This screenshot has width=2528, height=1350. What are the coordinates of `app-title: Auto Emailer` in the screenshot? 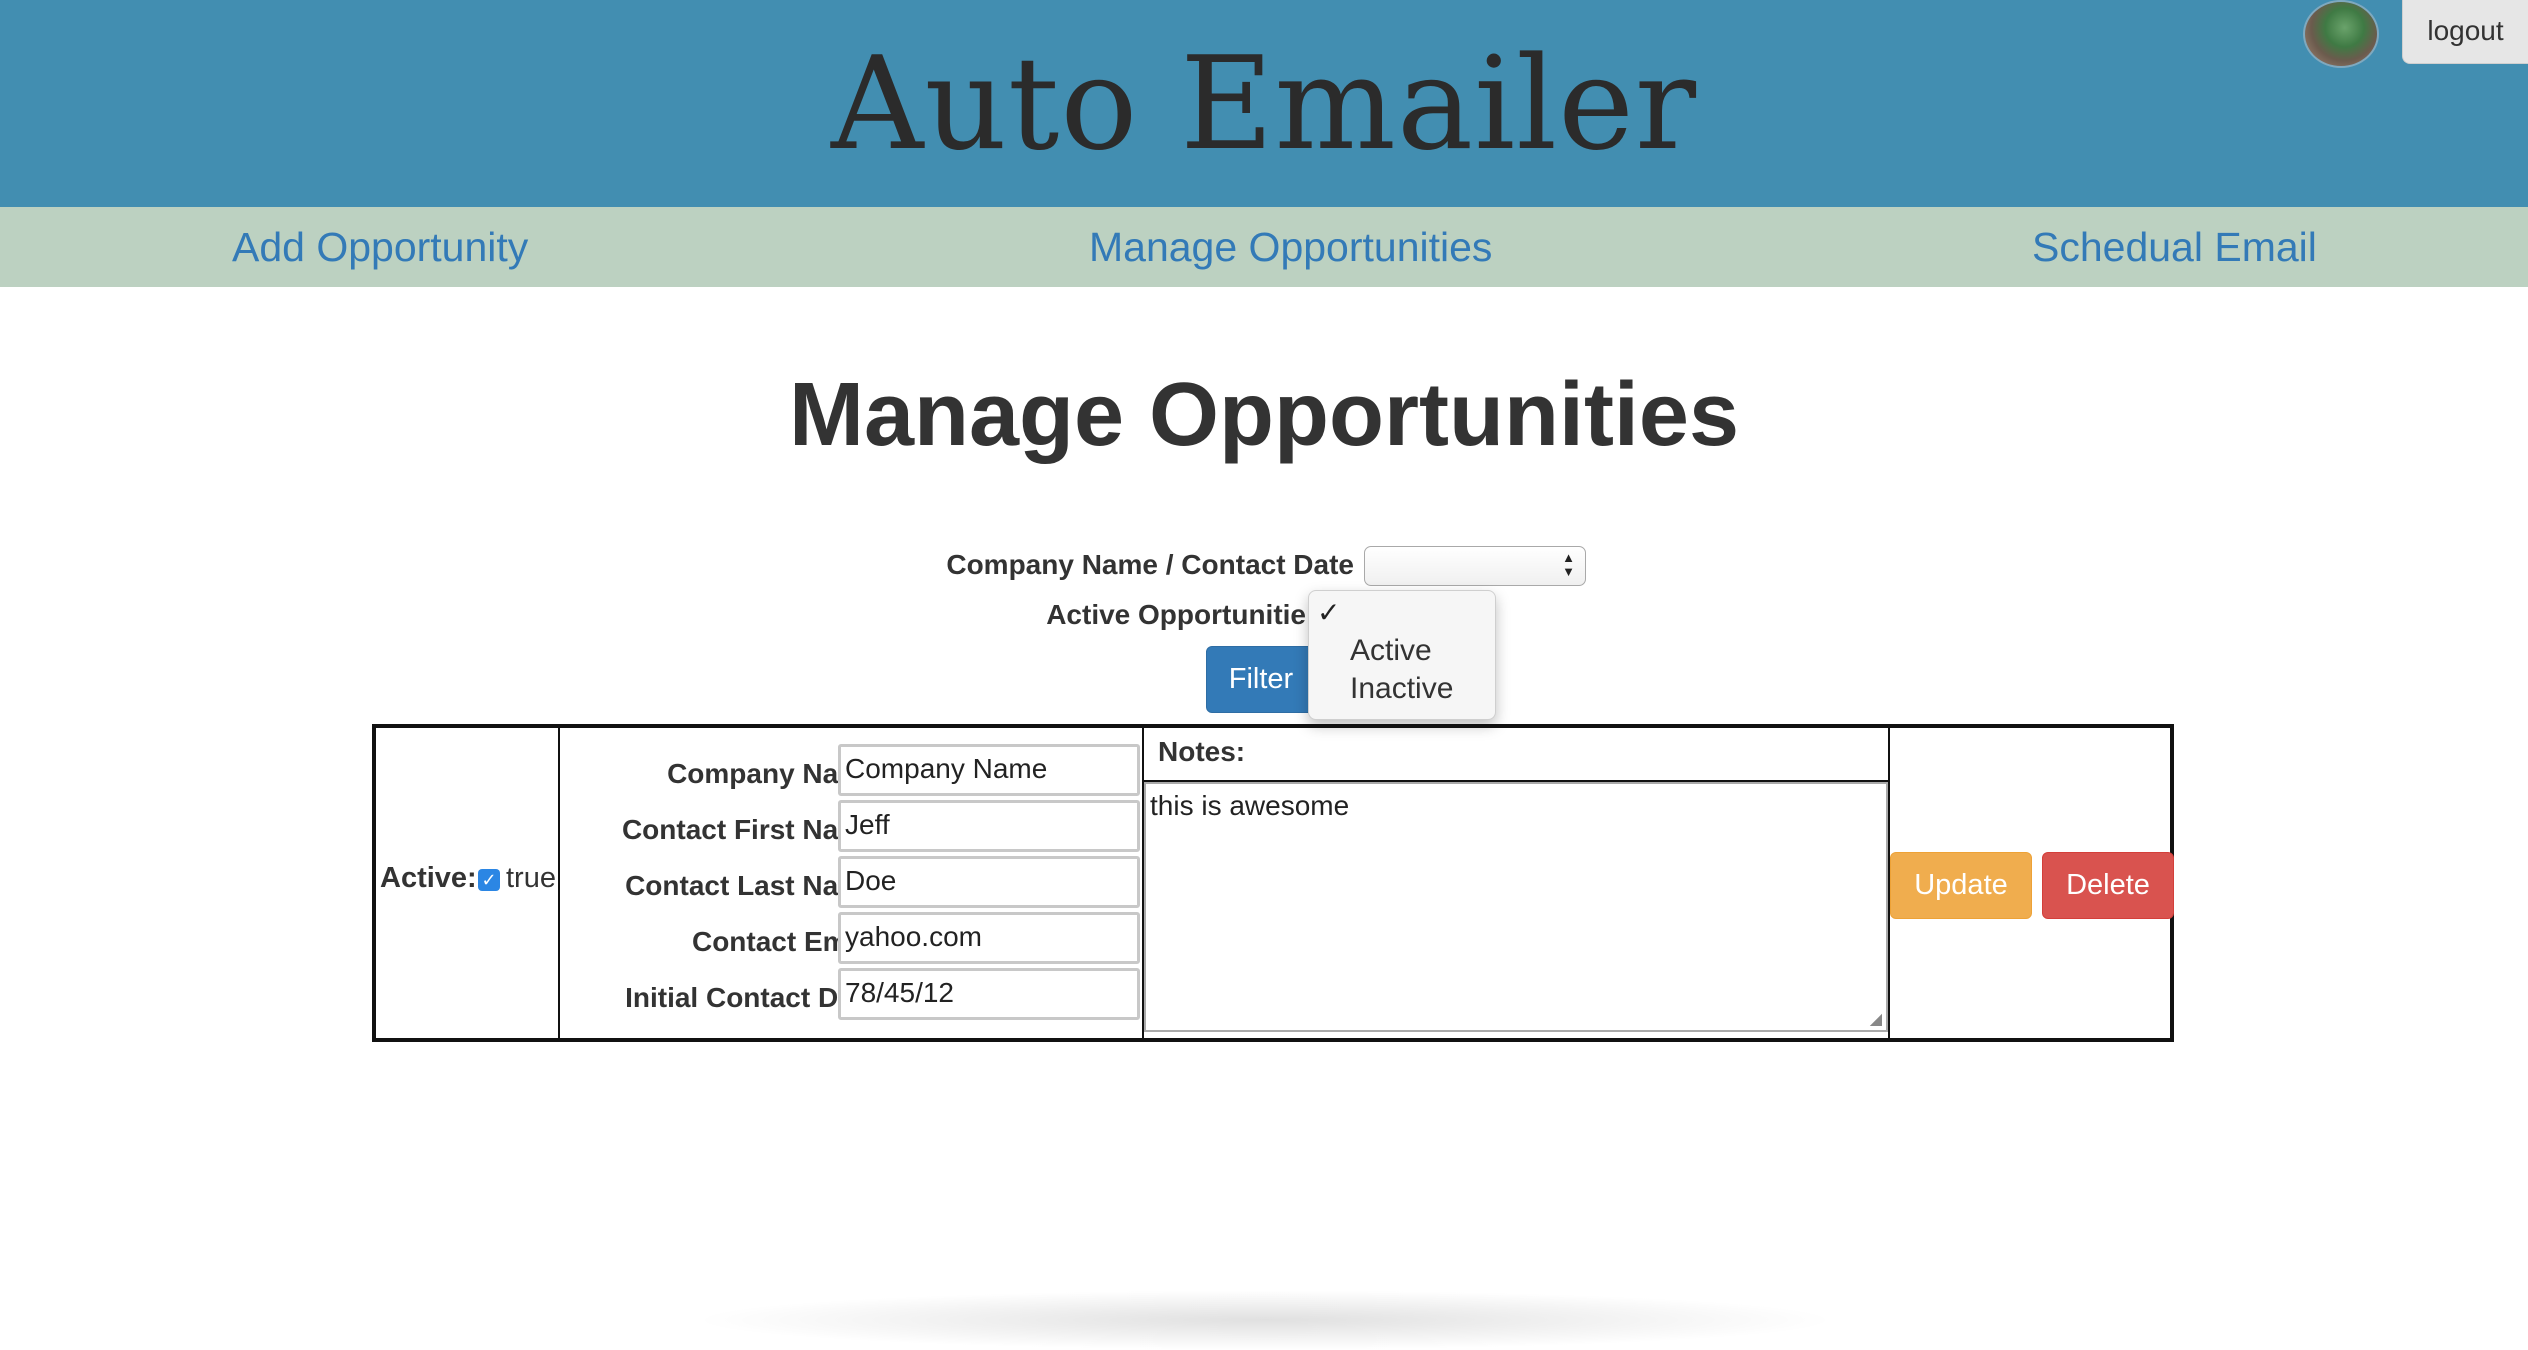 It's located at (1264, 104).